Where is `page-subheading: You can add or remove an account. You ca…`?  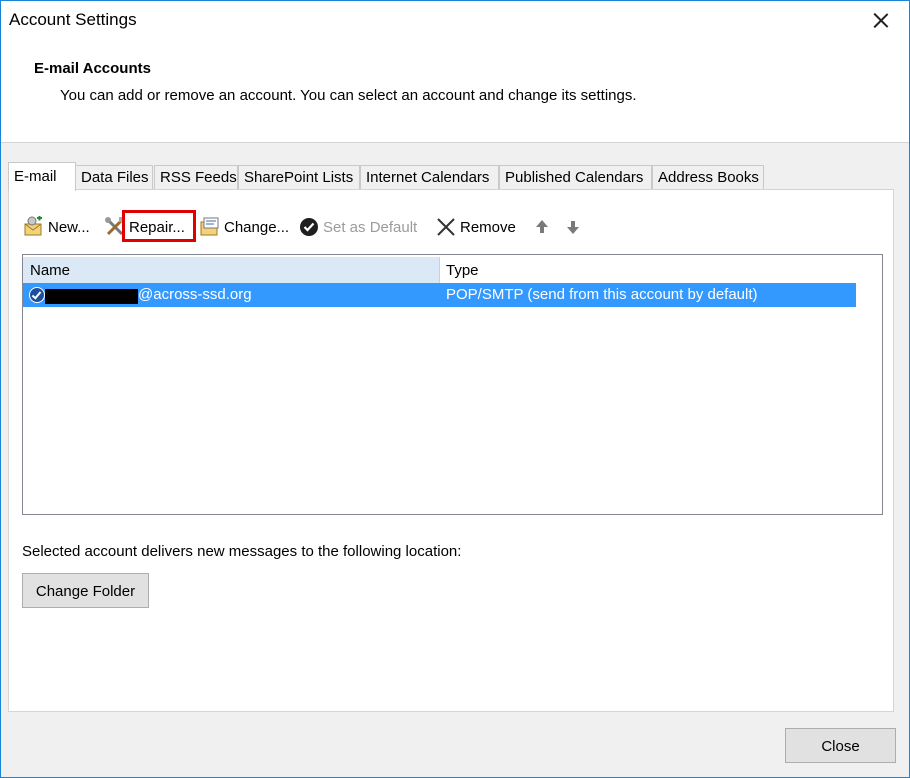 page-subheading: You can add or remove an account. You ca… is located at coordinates (348, 95).